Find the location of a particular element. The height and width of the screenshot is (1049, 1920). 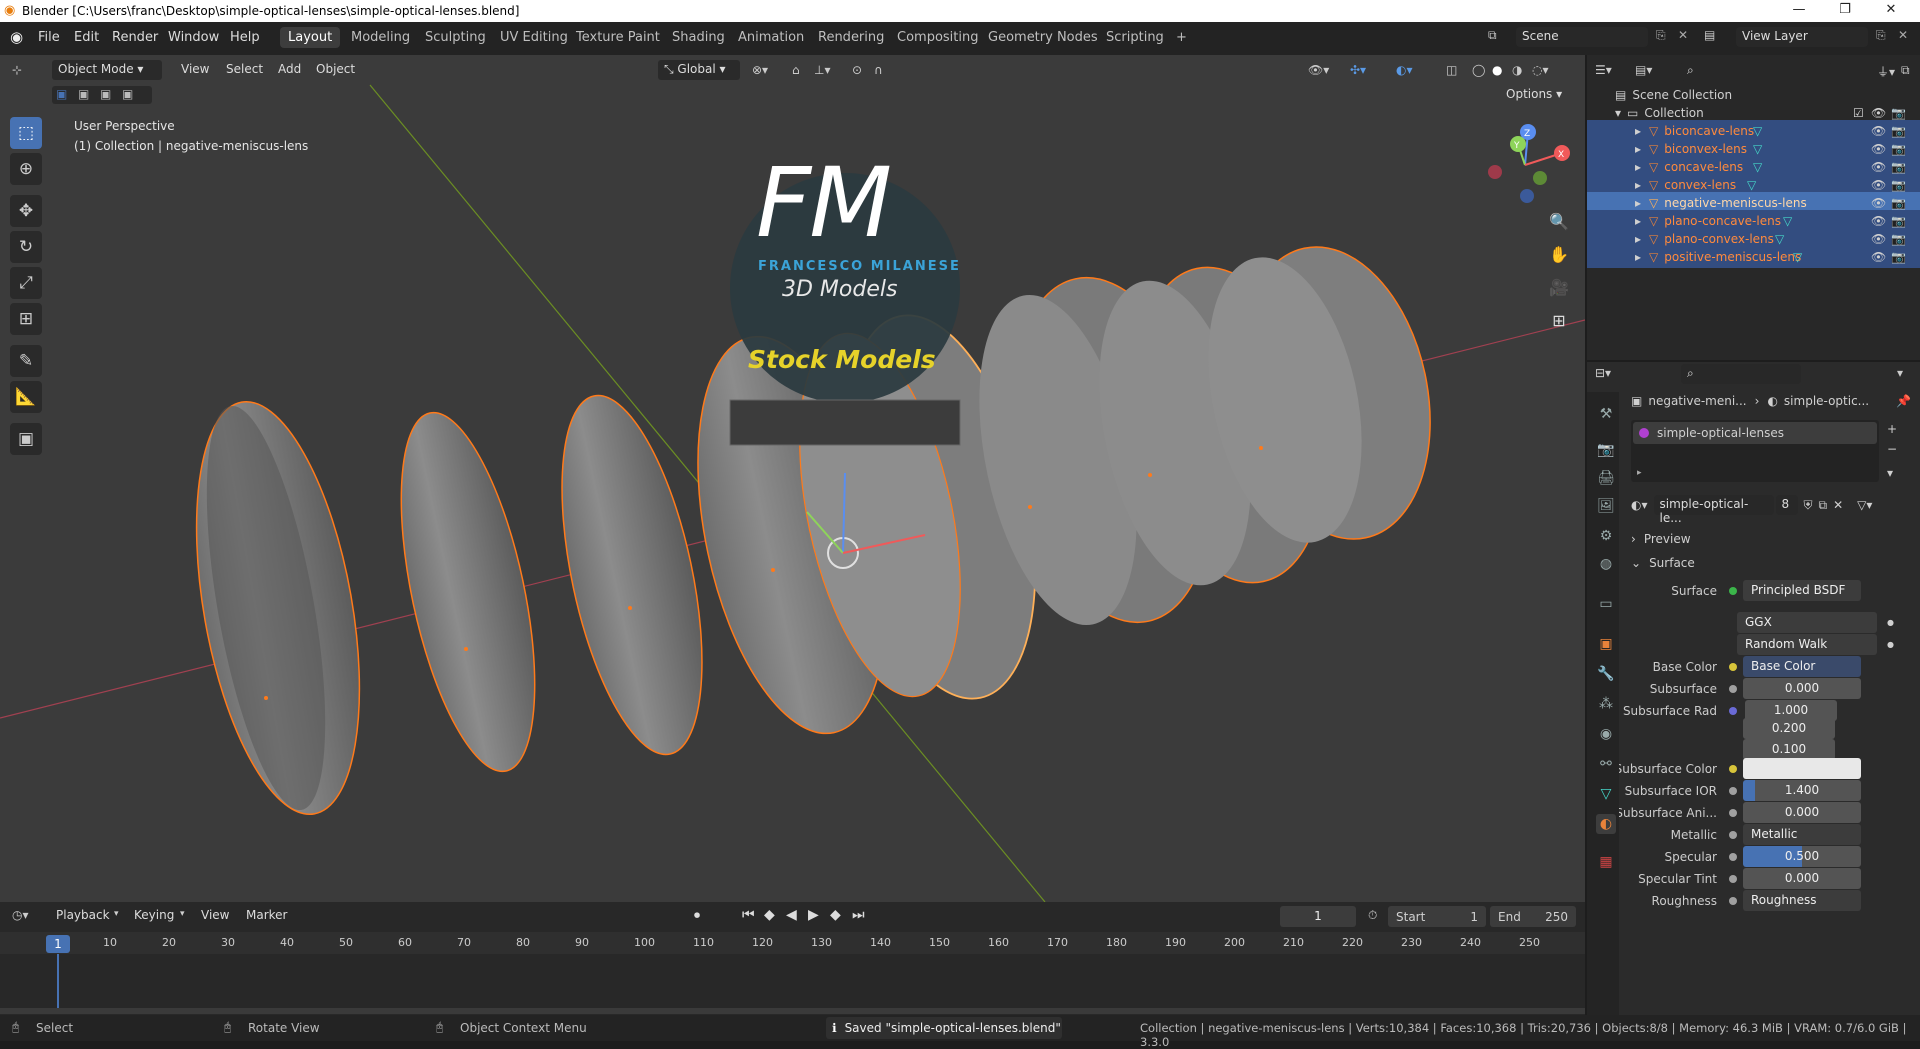

cursor-tool: ⊕ is located at coordinates (26, 169).